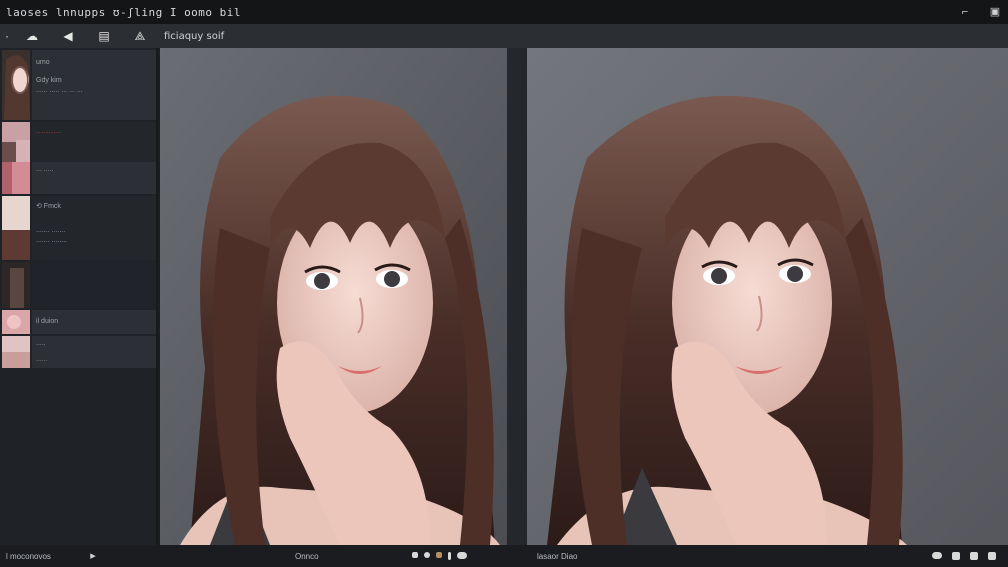  Describe the element at coordinates (449, 556) in the screenshot. I see `bar-icon` at that location.